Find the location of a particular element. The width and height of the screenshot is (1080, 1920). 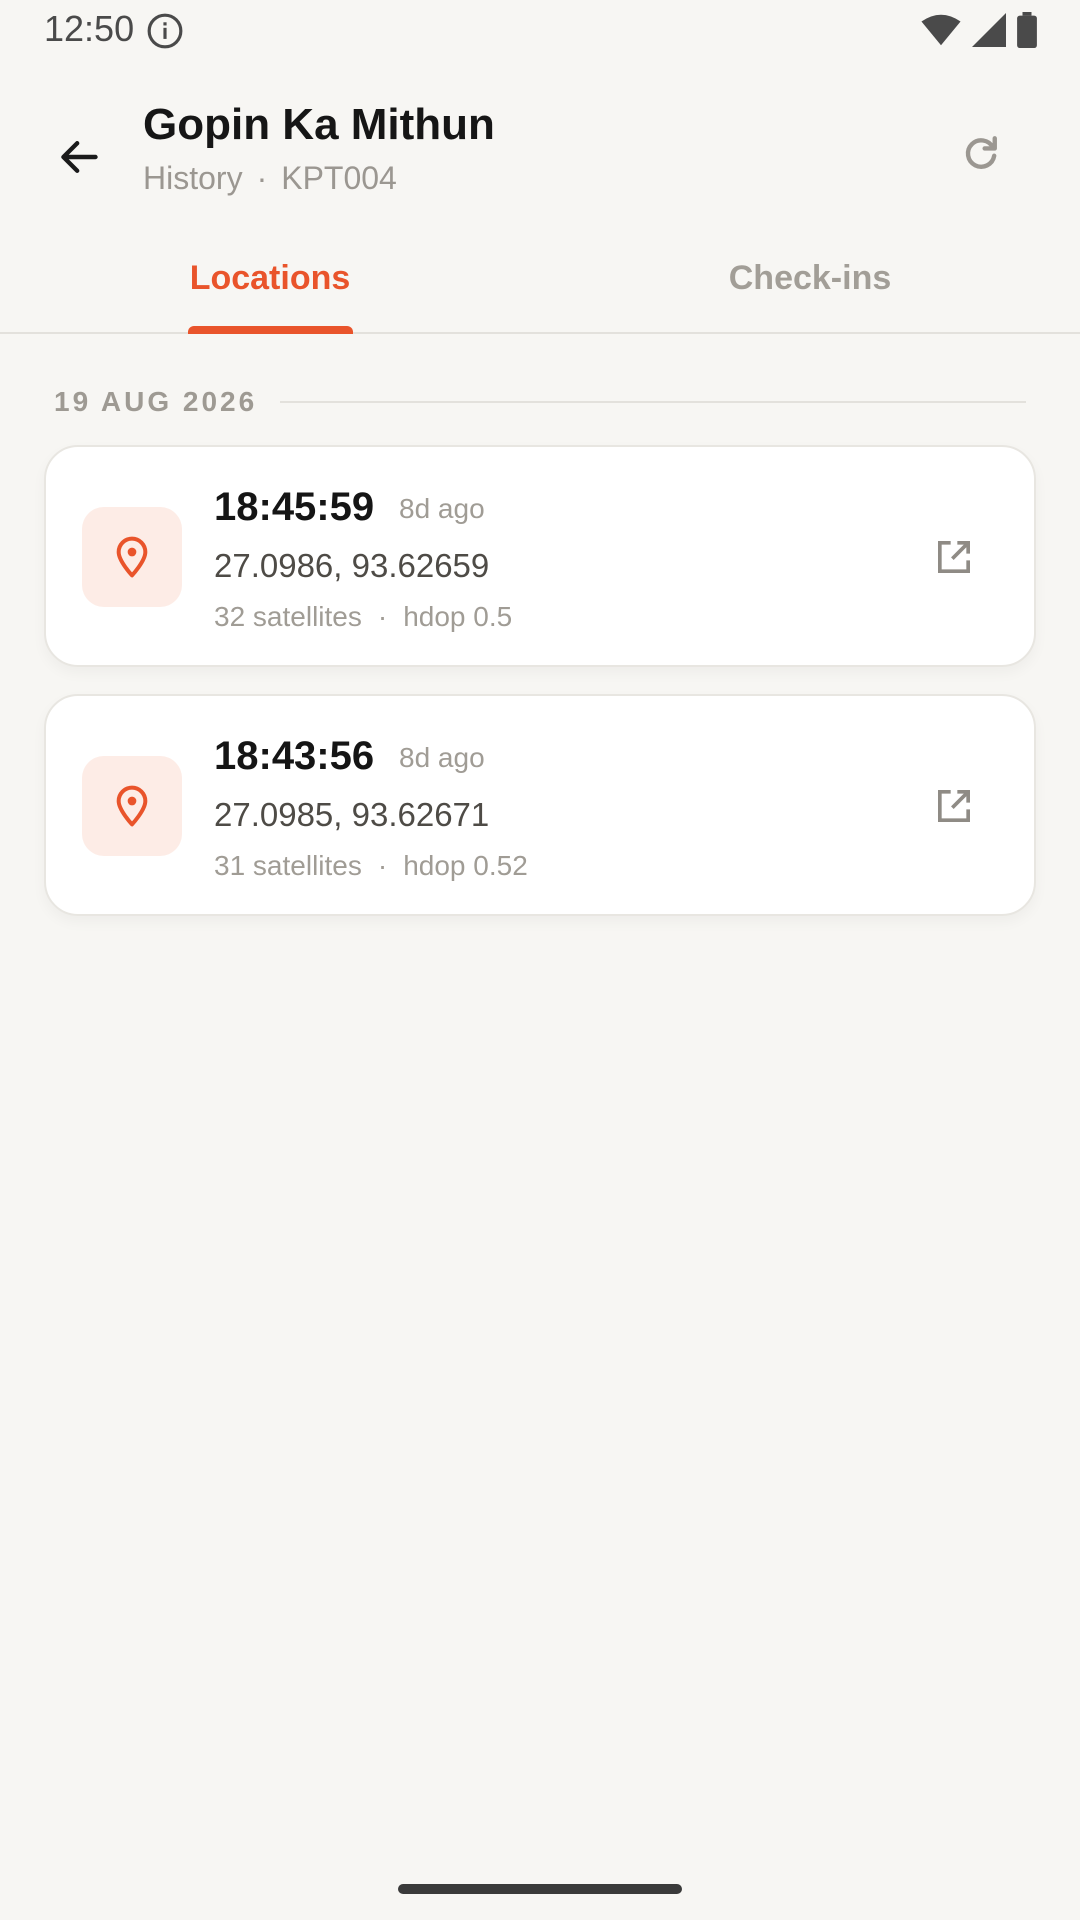

refresh-icon is located at coordinates (981, 152).